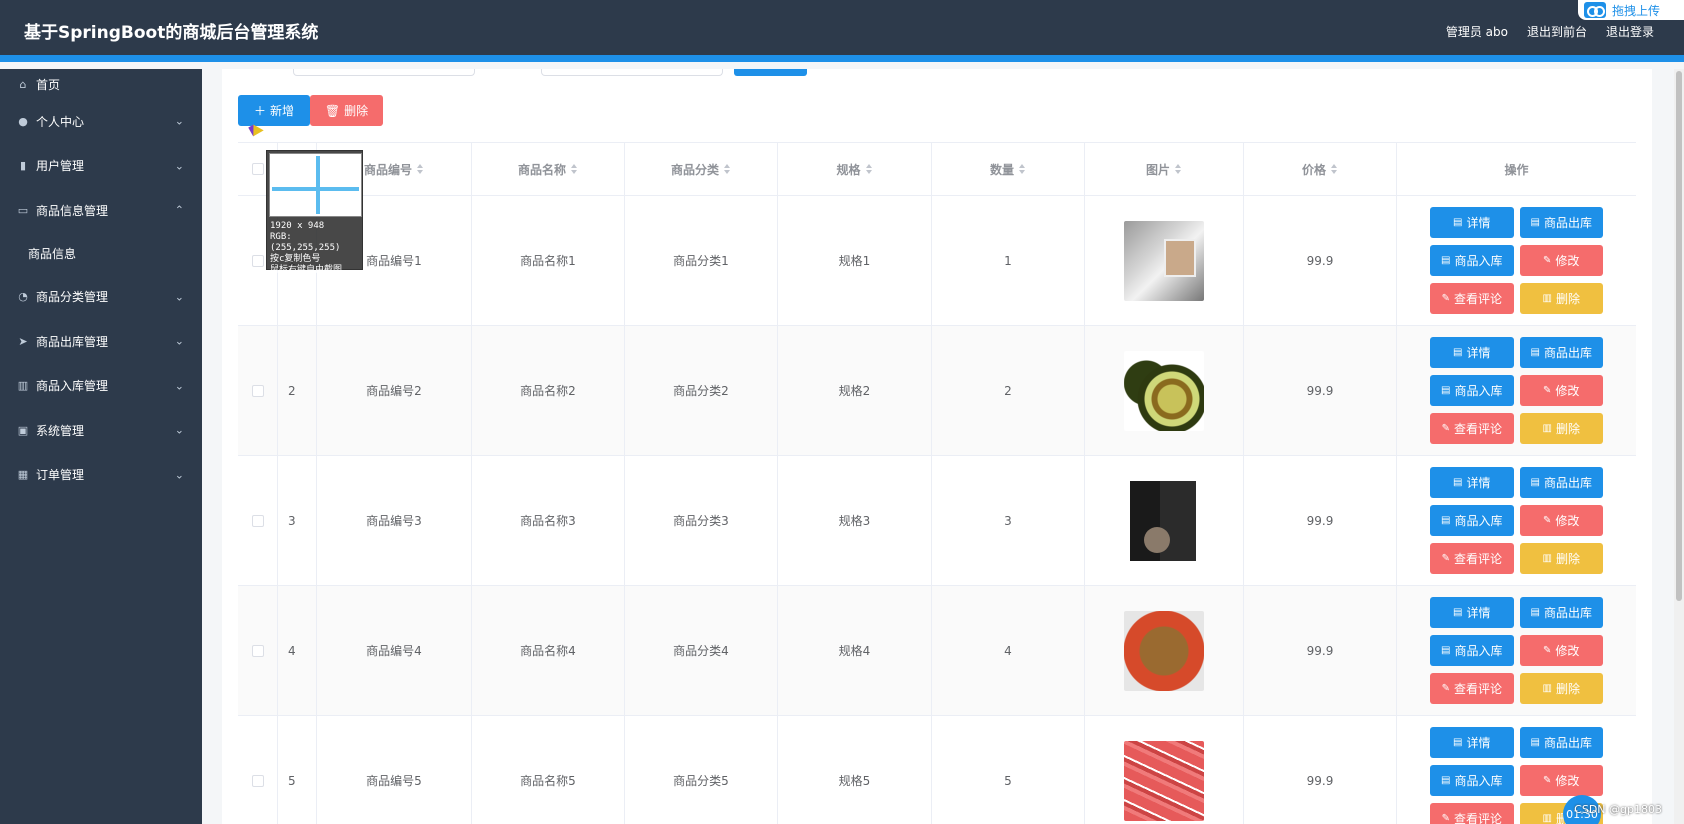  I want to click on row-qty: 2, so click(1008, 390).